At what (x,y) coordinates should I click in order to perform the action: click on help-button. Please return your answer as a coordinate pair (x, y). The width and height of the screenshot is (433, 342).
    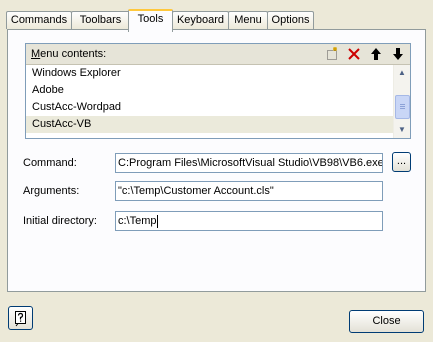
    Looking at the image, I should click on (20, 318).